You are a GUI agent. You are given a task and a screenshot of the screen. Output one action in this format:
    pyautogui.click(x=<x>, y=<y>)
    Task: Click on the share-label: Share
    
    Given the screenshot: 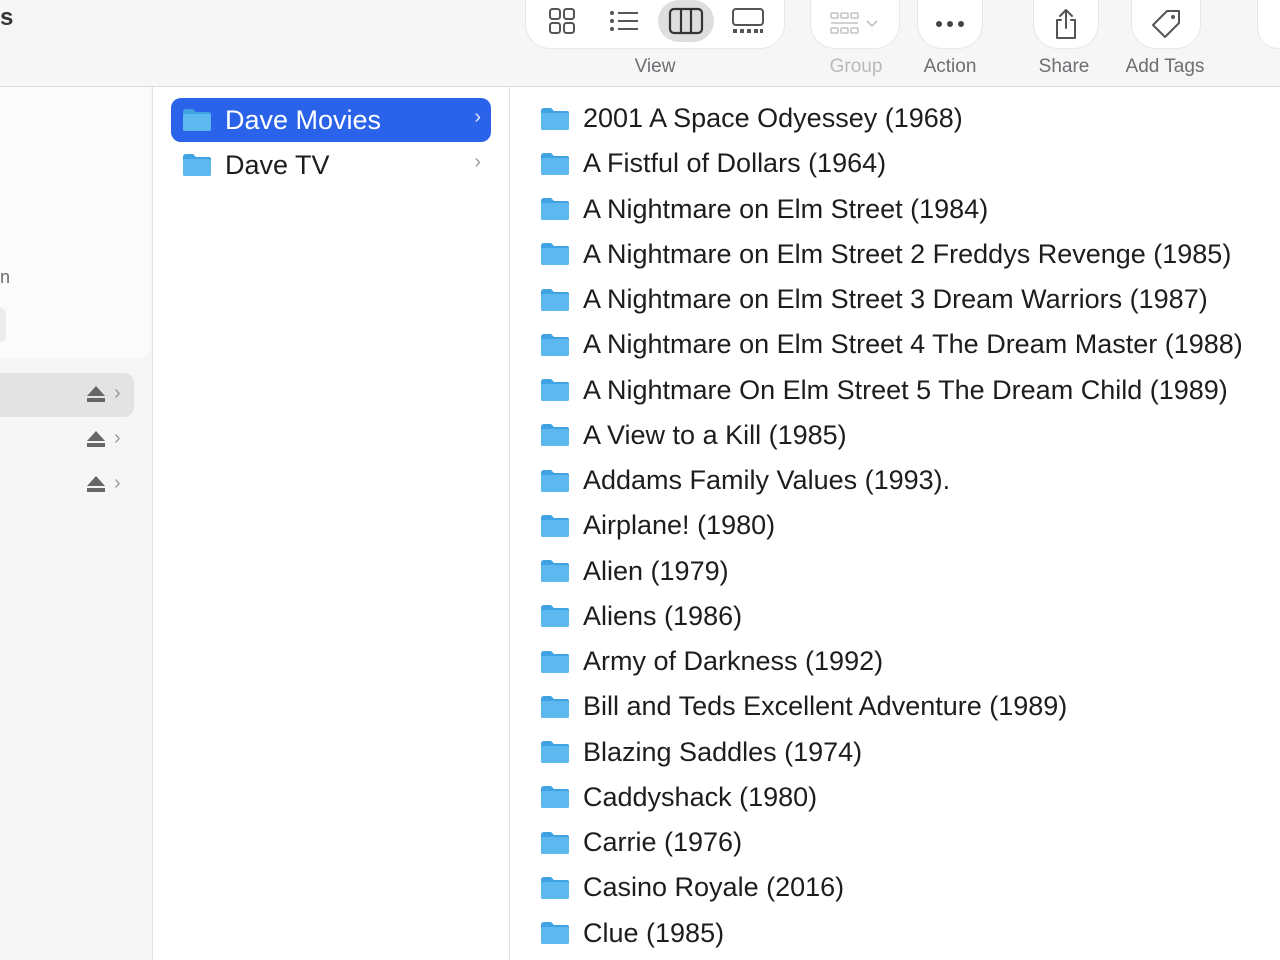 What is the action you would take?
    pyautogui.click(x=1064, y=66)
    